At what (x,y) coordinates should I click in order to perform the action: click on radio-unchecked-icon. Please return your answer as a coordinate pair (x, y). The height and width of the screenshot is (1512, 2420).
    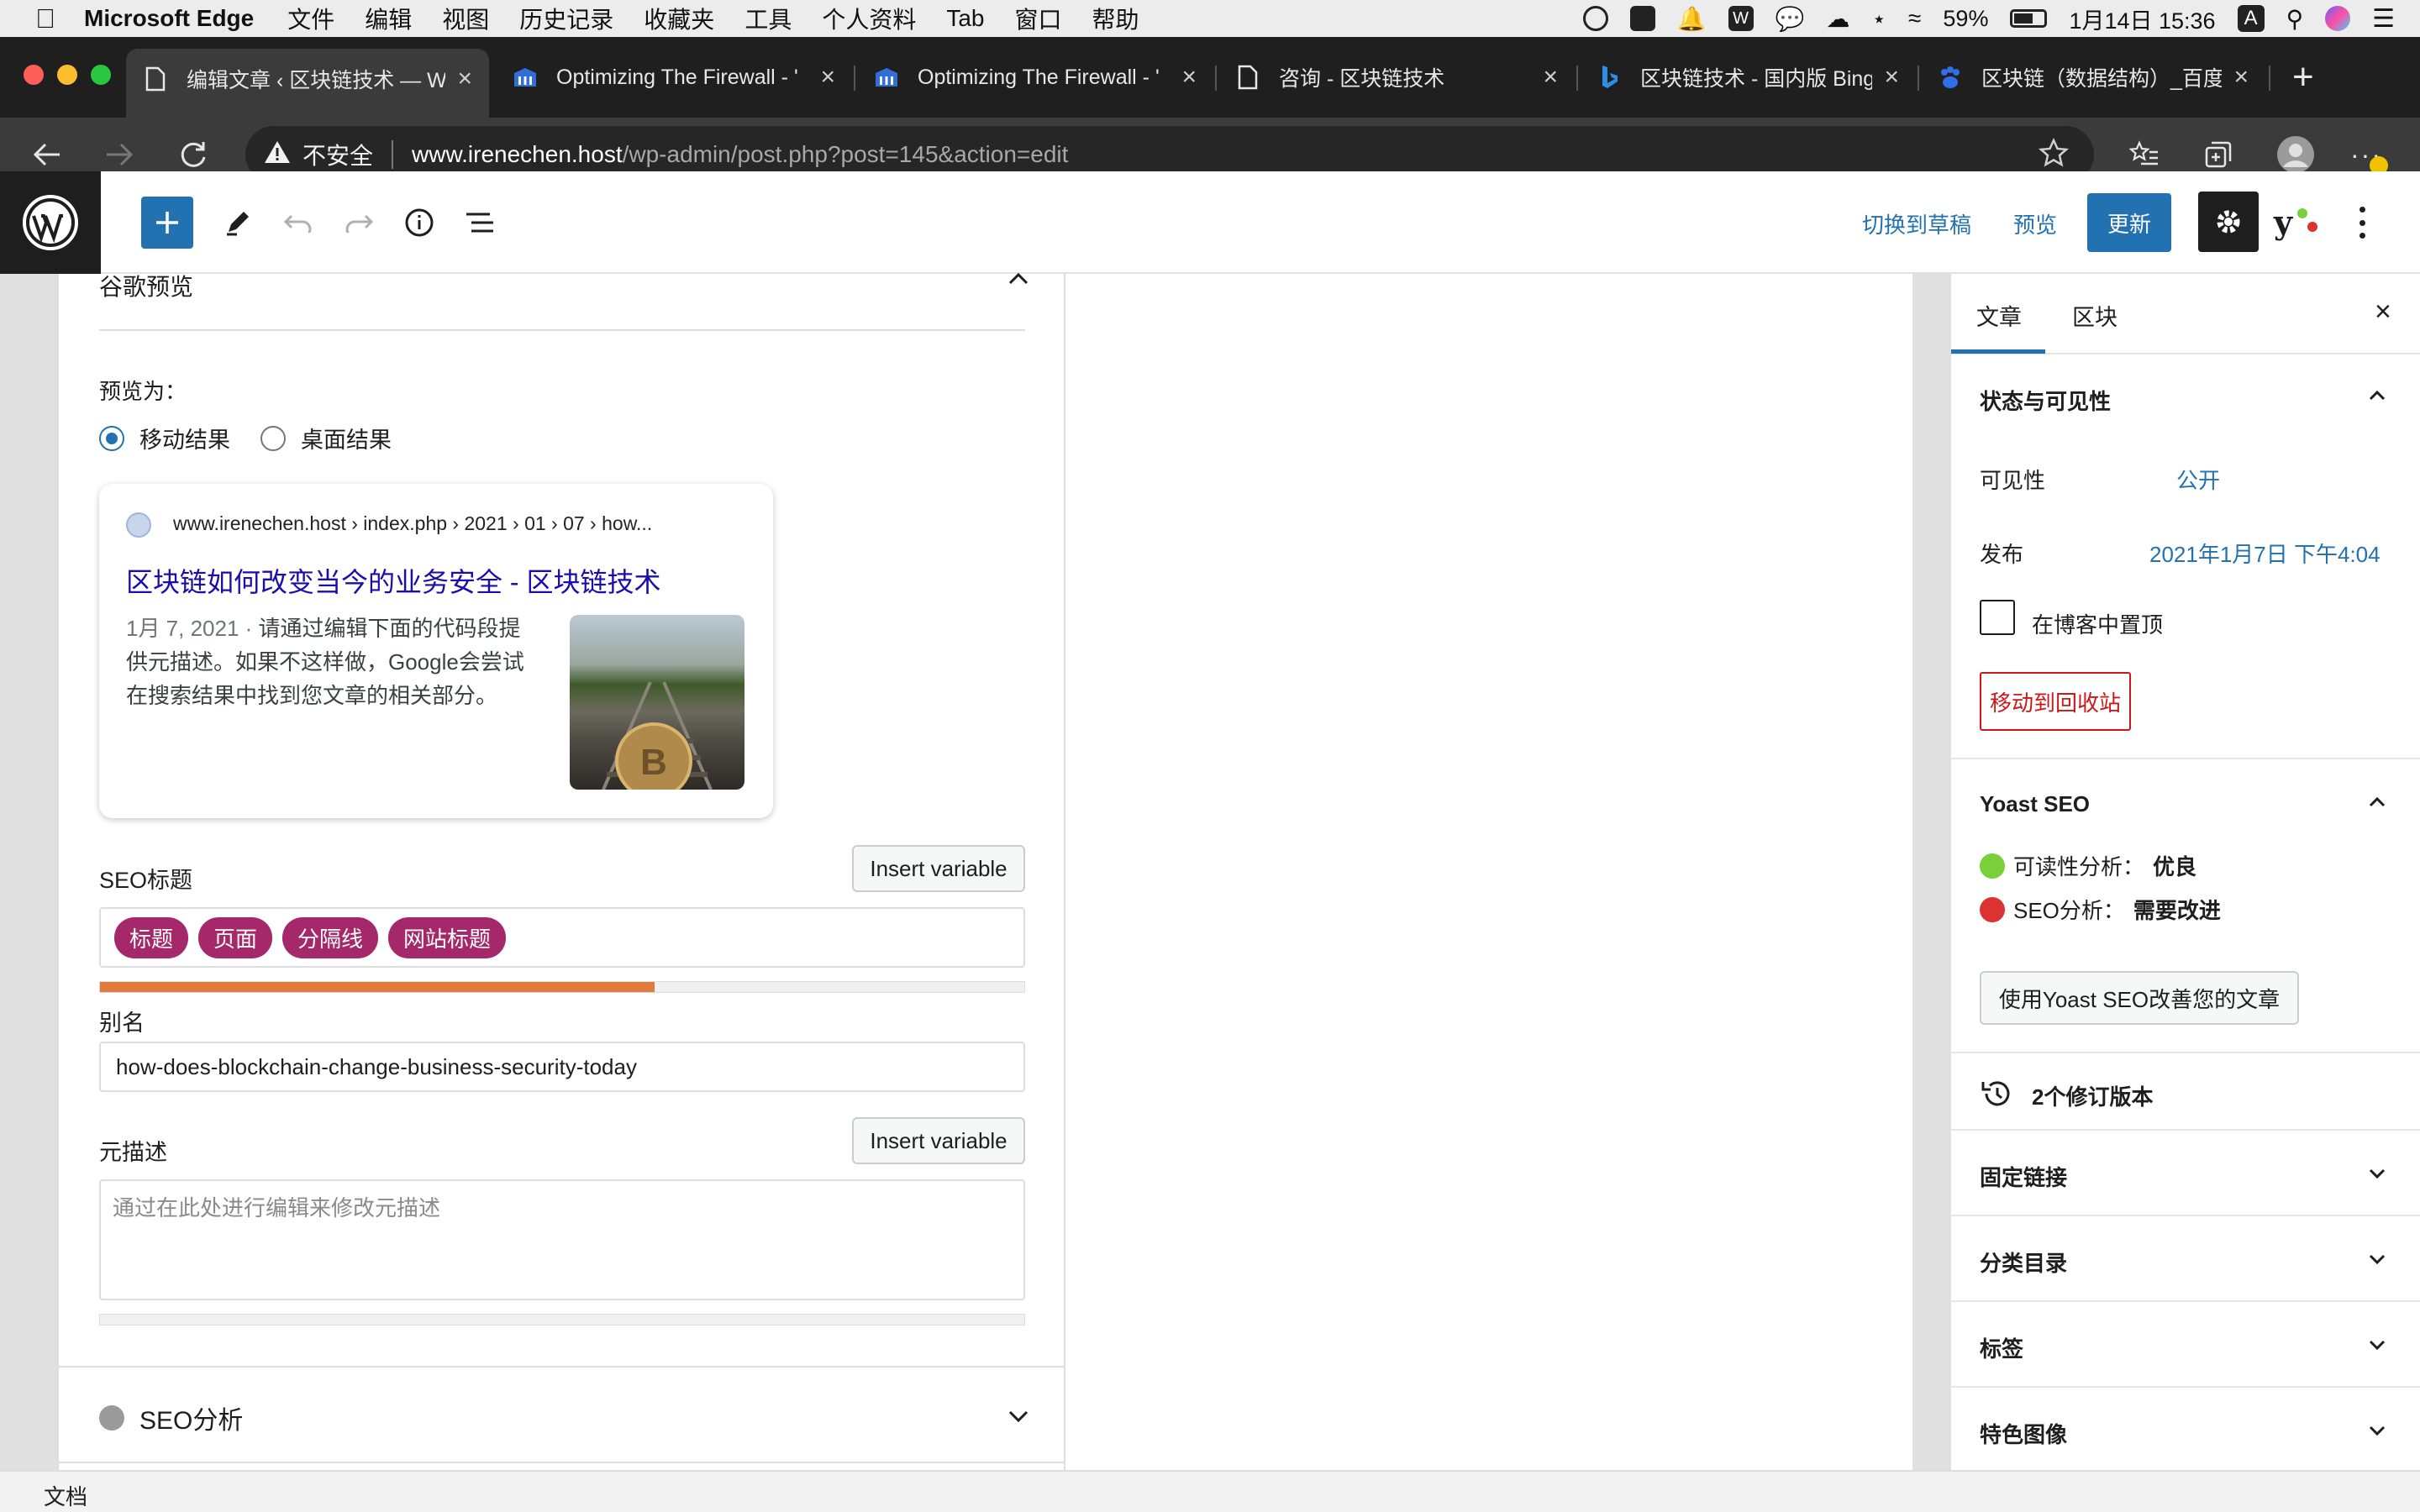
    Looking at the image, I should click on (273, 438).